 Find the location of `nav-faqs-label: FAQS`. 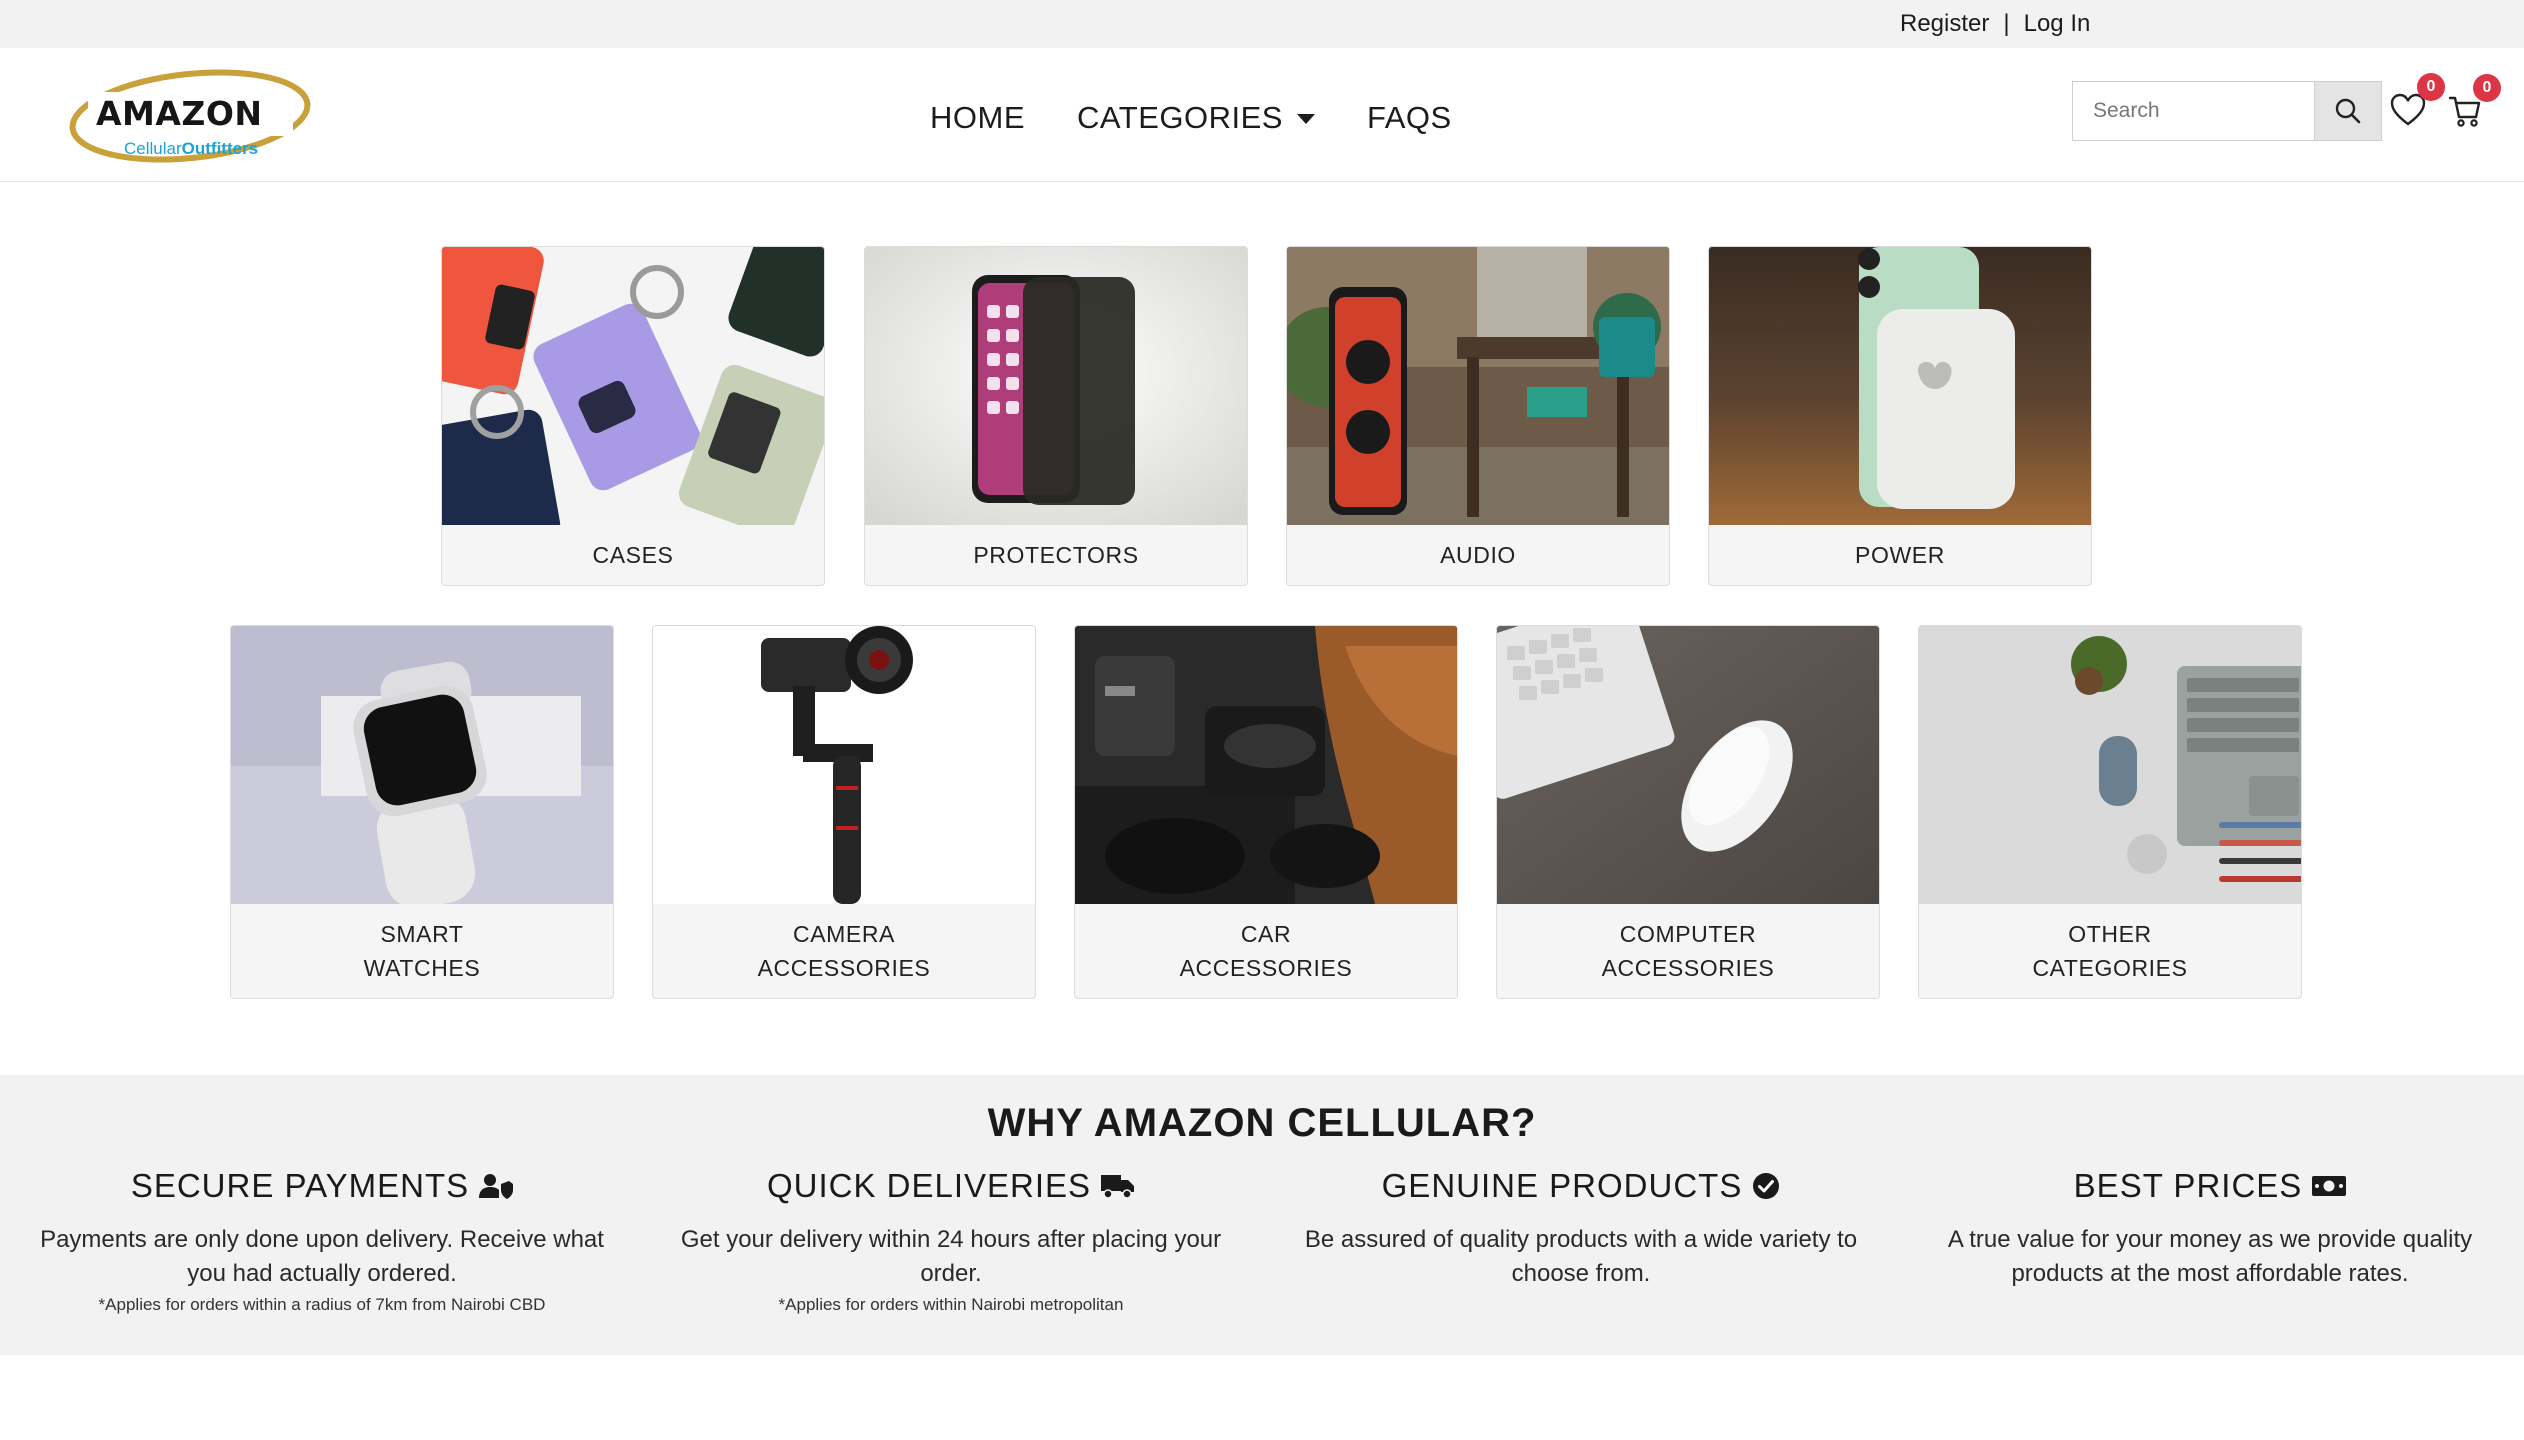

nav-faqs-label: FAQS is located at coordinates (1409, 117).